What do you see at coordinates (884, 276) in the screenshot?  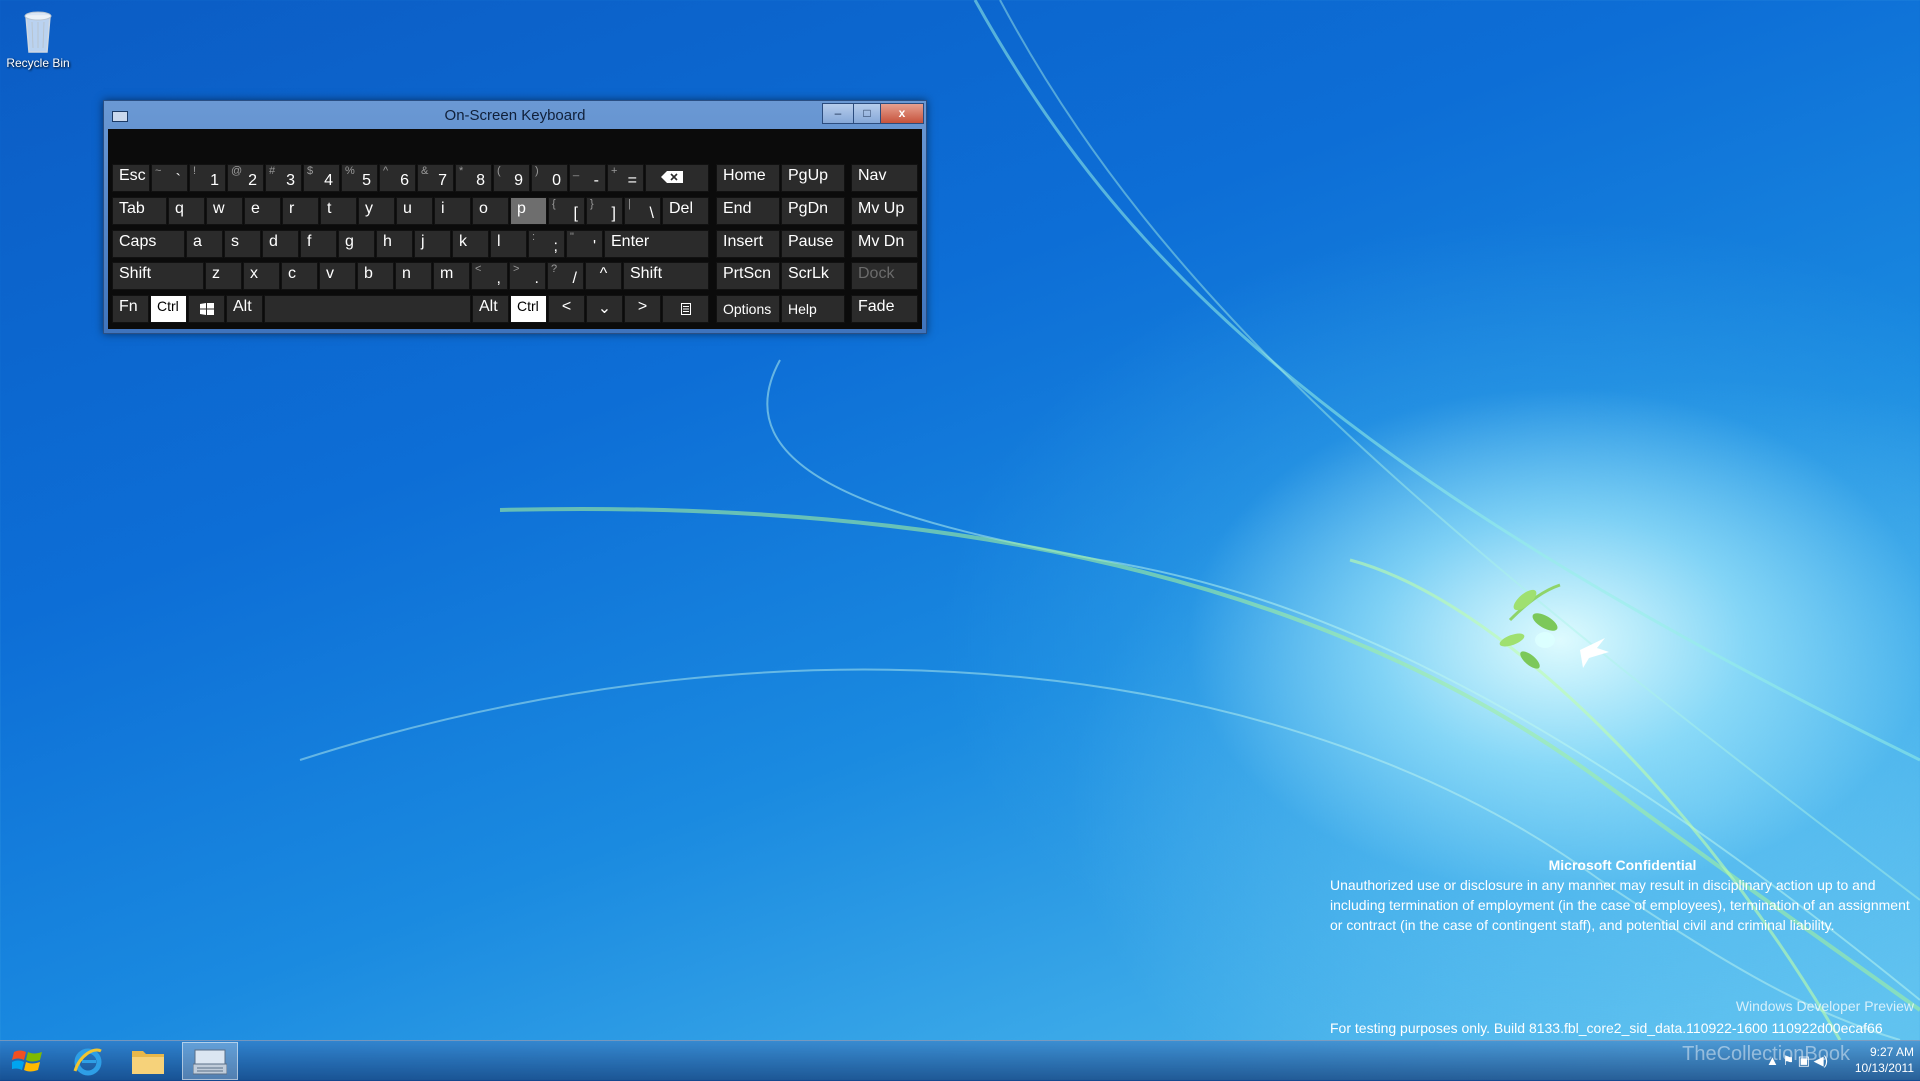 I see `key-dock: Dock` at bounding box center [884, 276].